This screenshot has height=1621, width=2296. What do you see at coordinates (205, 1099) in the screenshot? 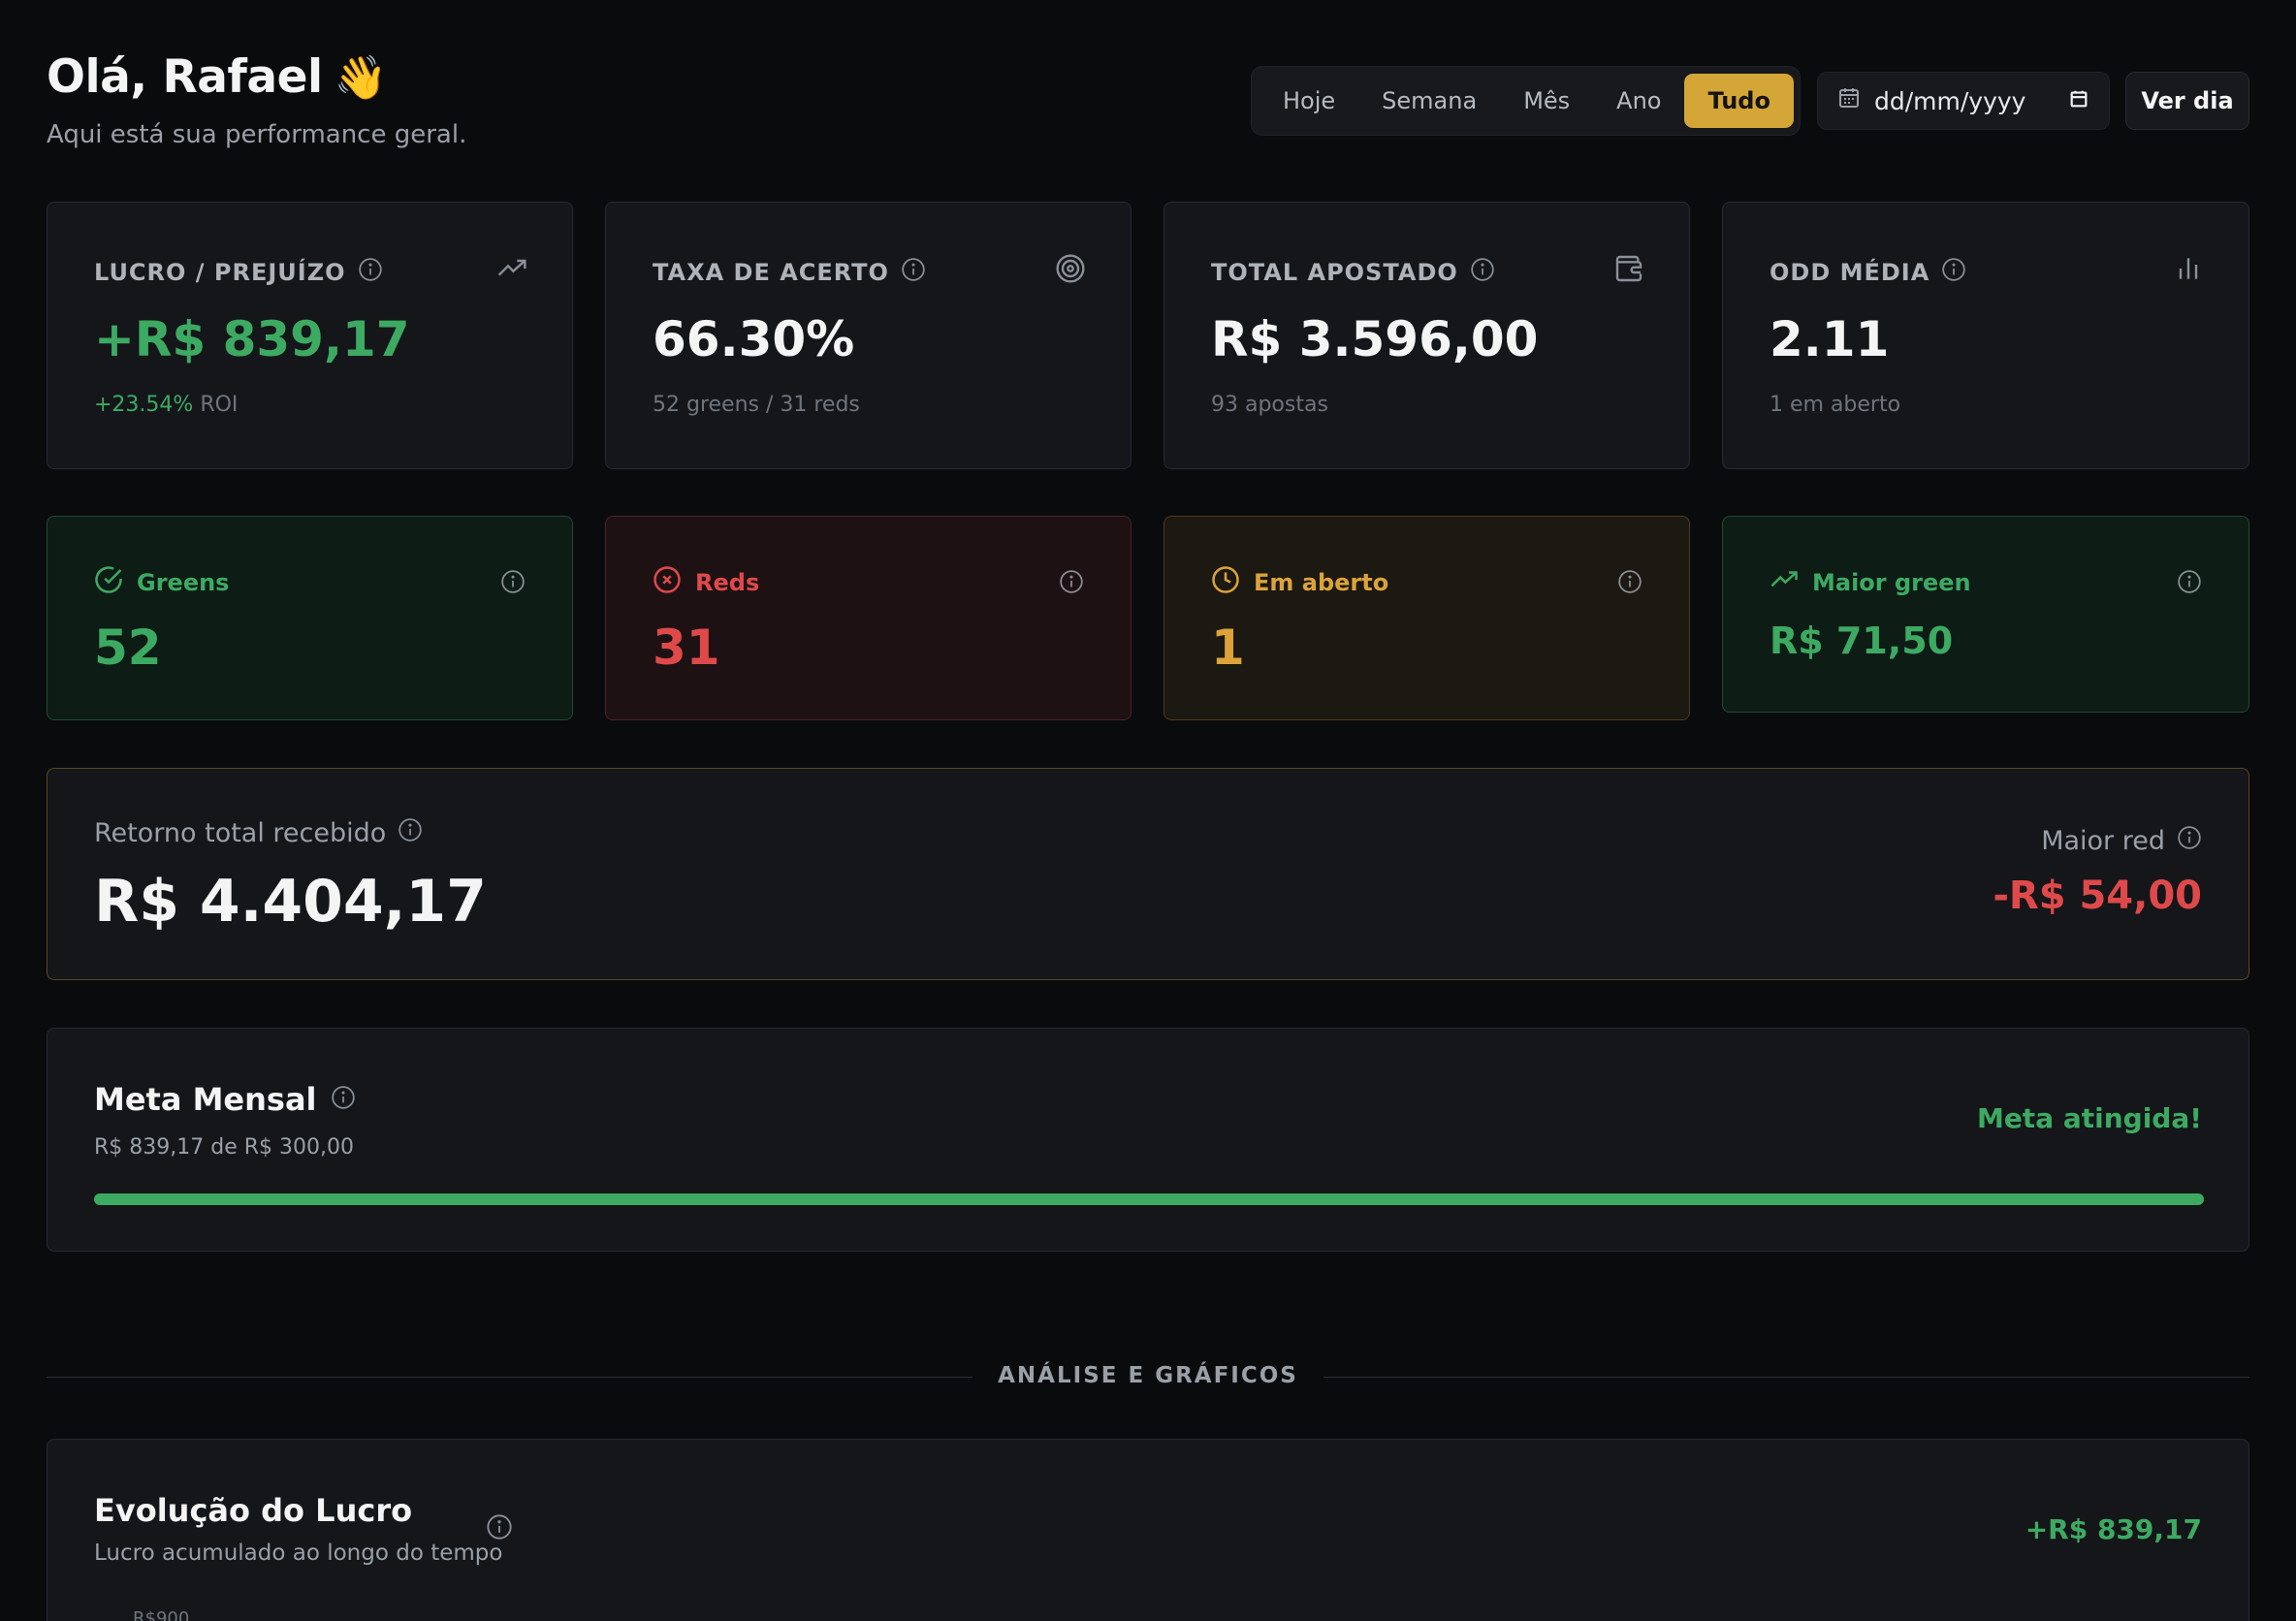
I see `goal-title: Meta Mensal` at bounding box center [205, 1099].